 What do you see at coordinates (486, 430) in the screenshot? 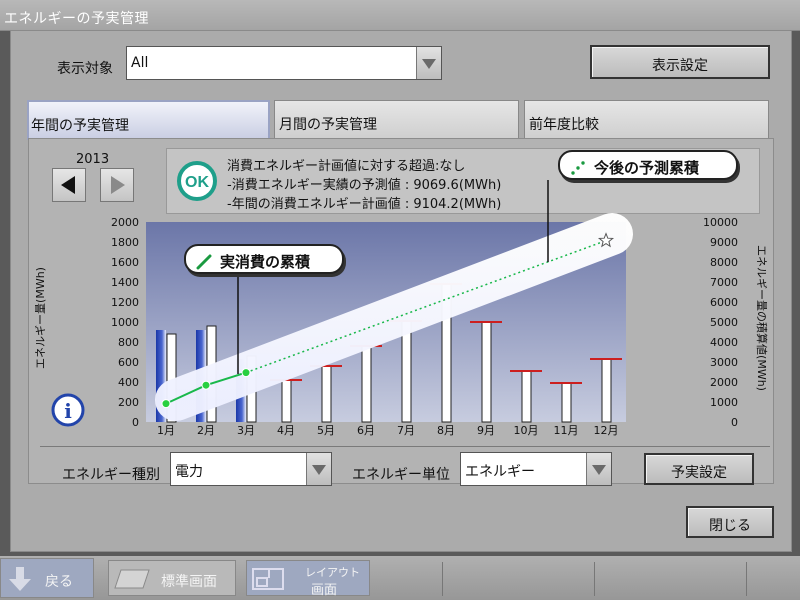
I see `x-tick-label: 9月` at bounding box center [486, 430].